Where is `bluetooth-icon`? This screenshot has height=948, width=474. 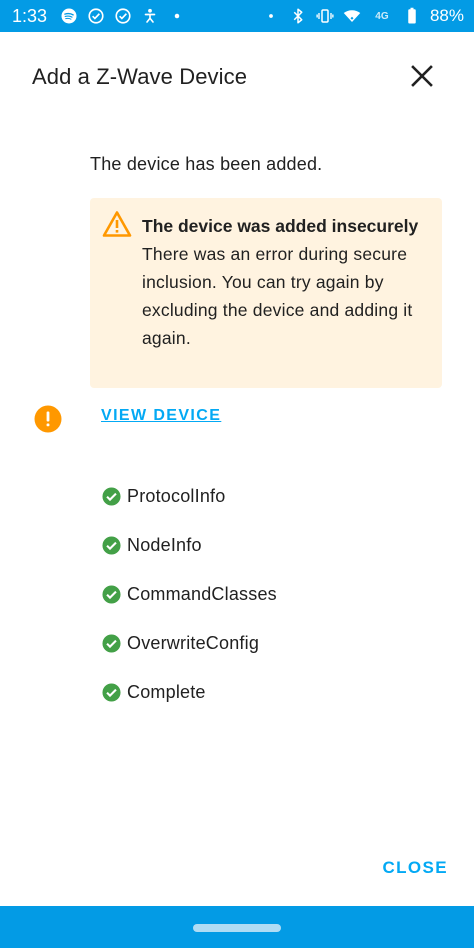 bluetooth-icon is located at coordinates (298, 16).